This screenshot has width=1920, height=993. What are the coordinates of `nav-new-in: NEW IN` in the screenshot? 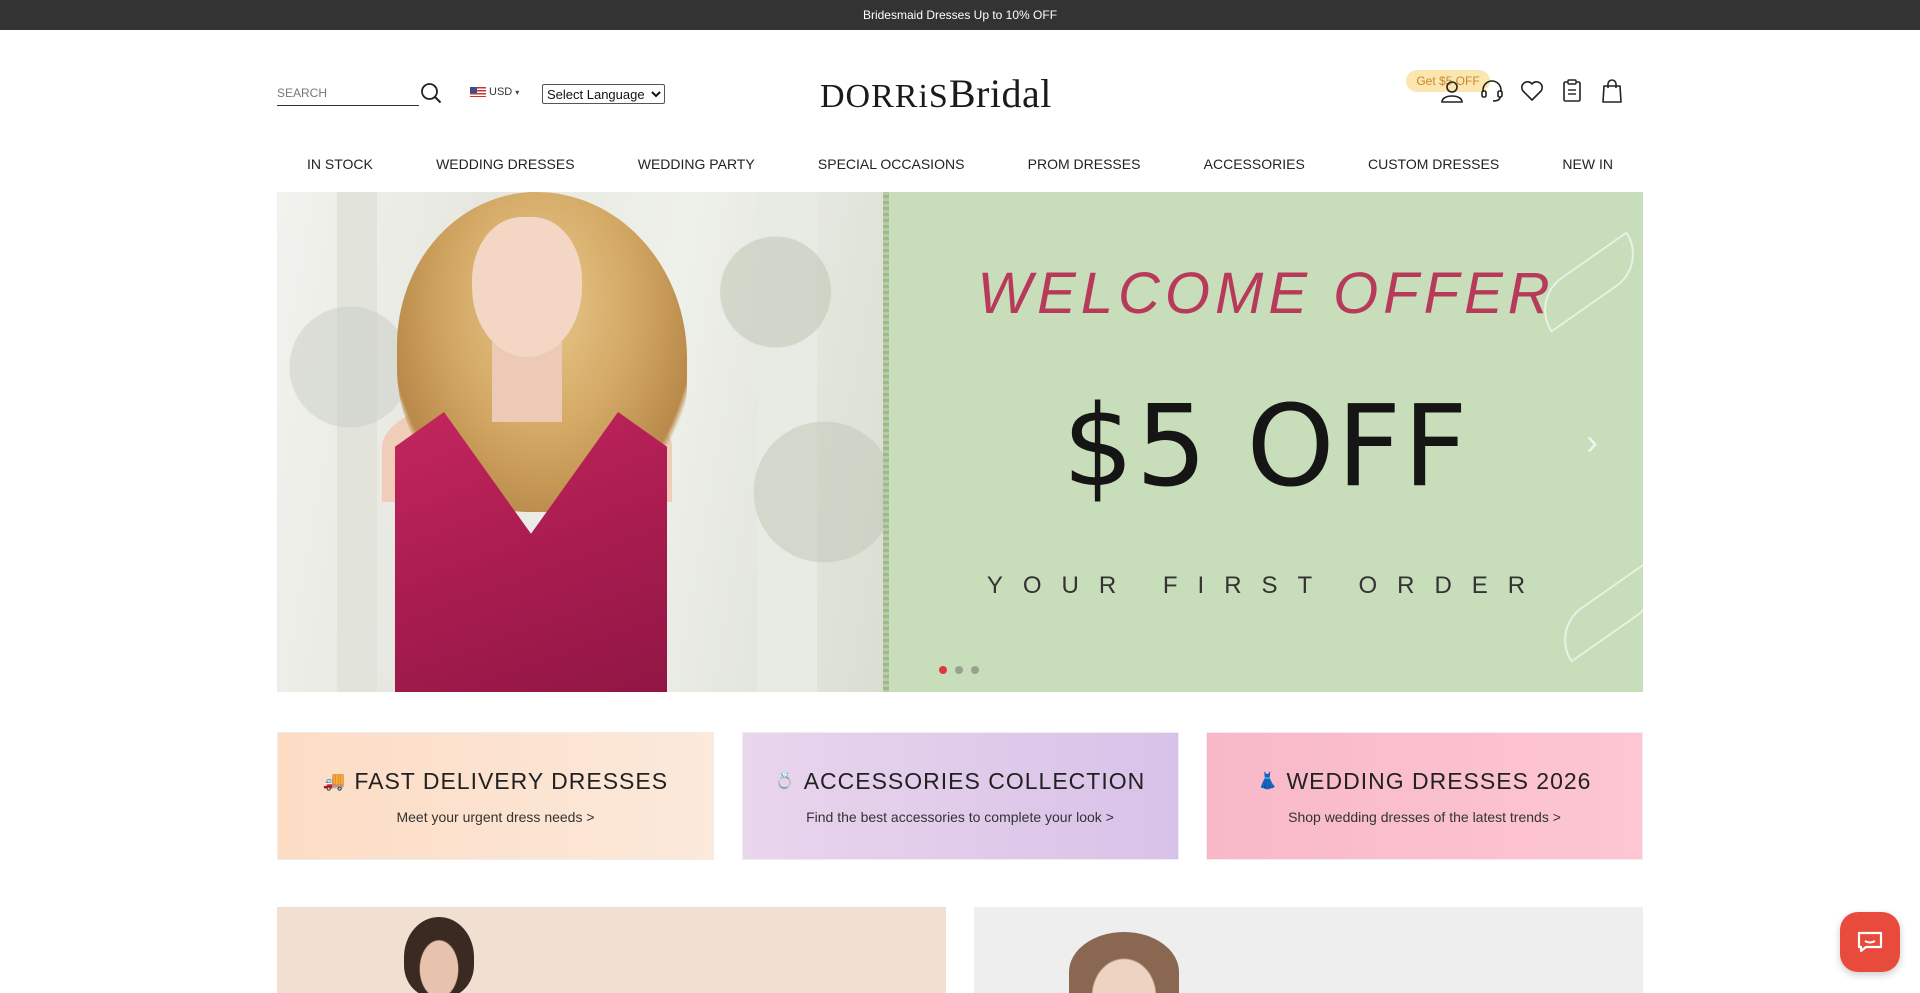 It's located at (1587, 164).